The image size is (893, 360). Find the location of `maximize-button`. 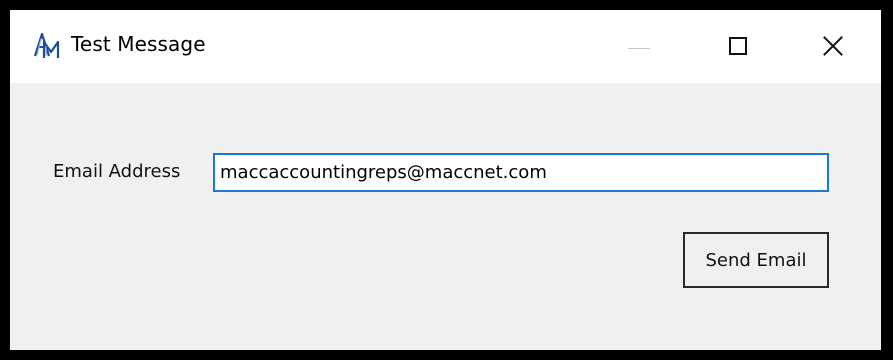

maximize-button is located at coordinates (738, 46).